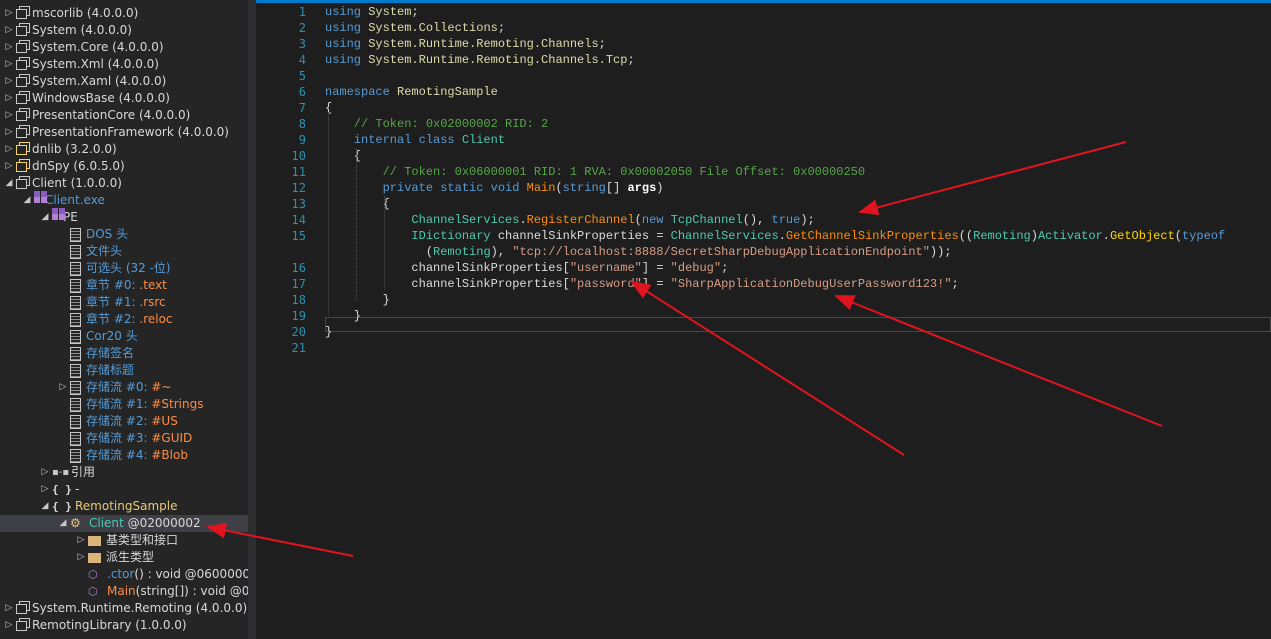  What do you see at coordinates (763, 1) in the screenshot?
I see `editor-top-accent` at bounding box center [763, 1].